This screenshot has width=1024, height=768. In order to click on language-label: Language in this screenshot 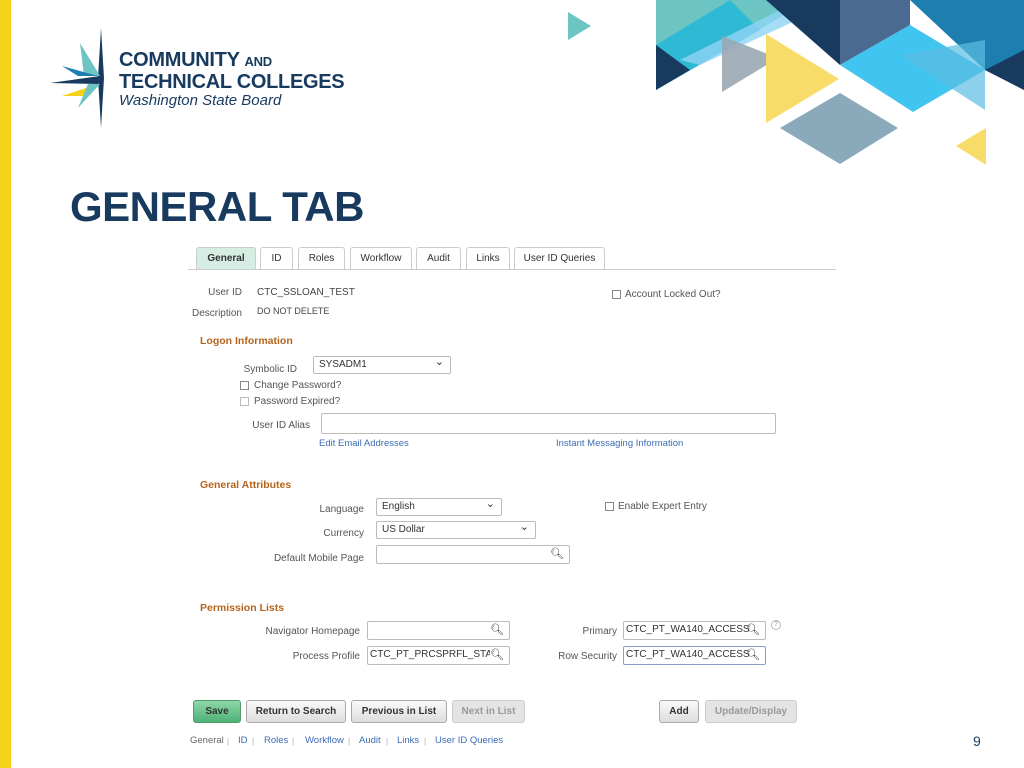, I will do `click(342, 509)`.